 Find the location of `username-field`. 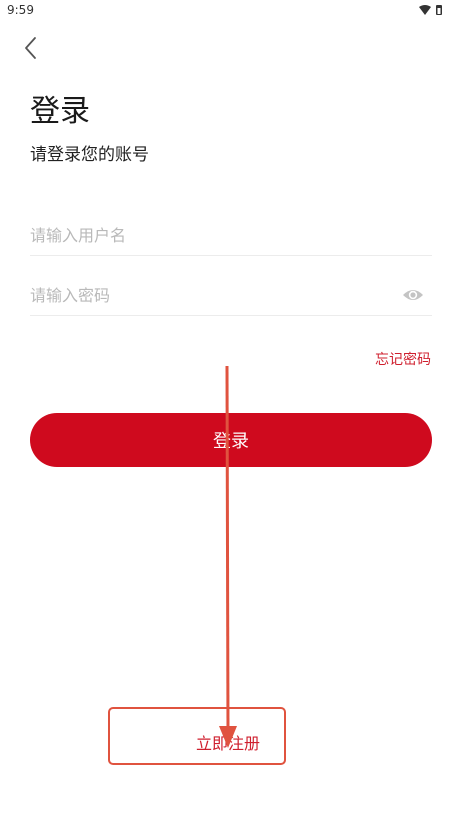

username-field is located at coordinates (231, 235).